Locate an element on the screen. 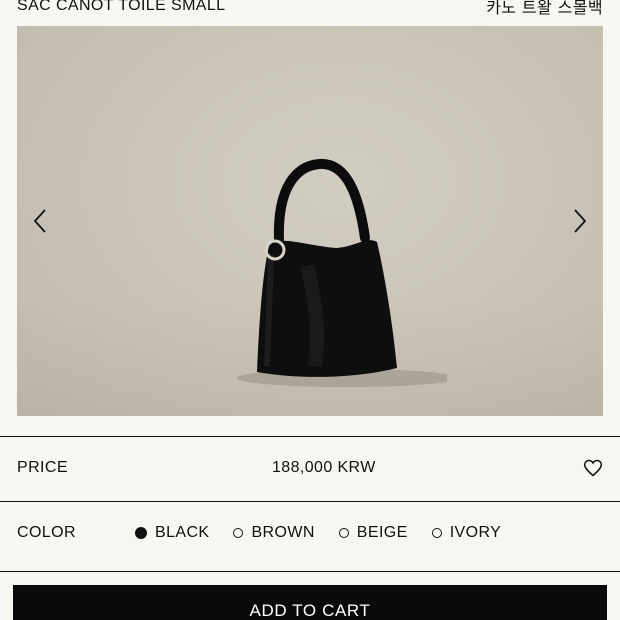 This screenshot has height=620, width=620. color-label: COLOR is located at coordinates (46, 532).